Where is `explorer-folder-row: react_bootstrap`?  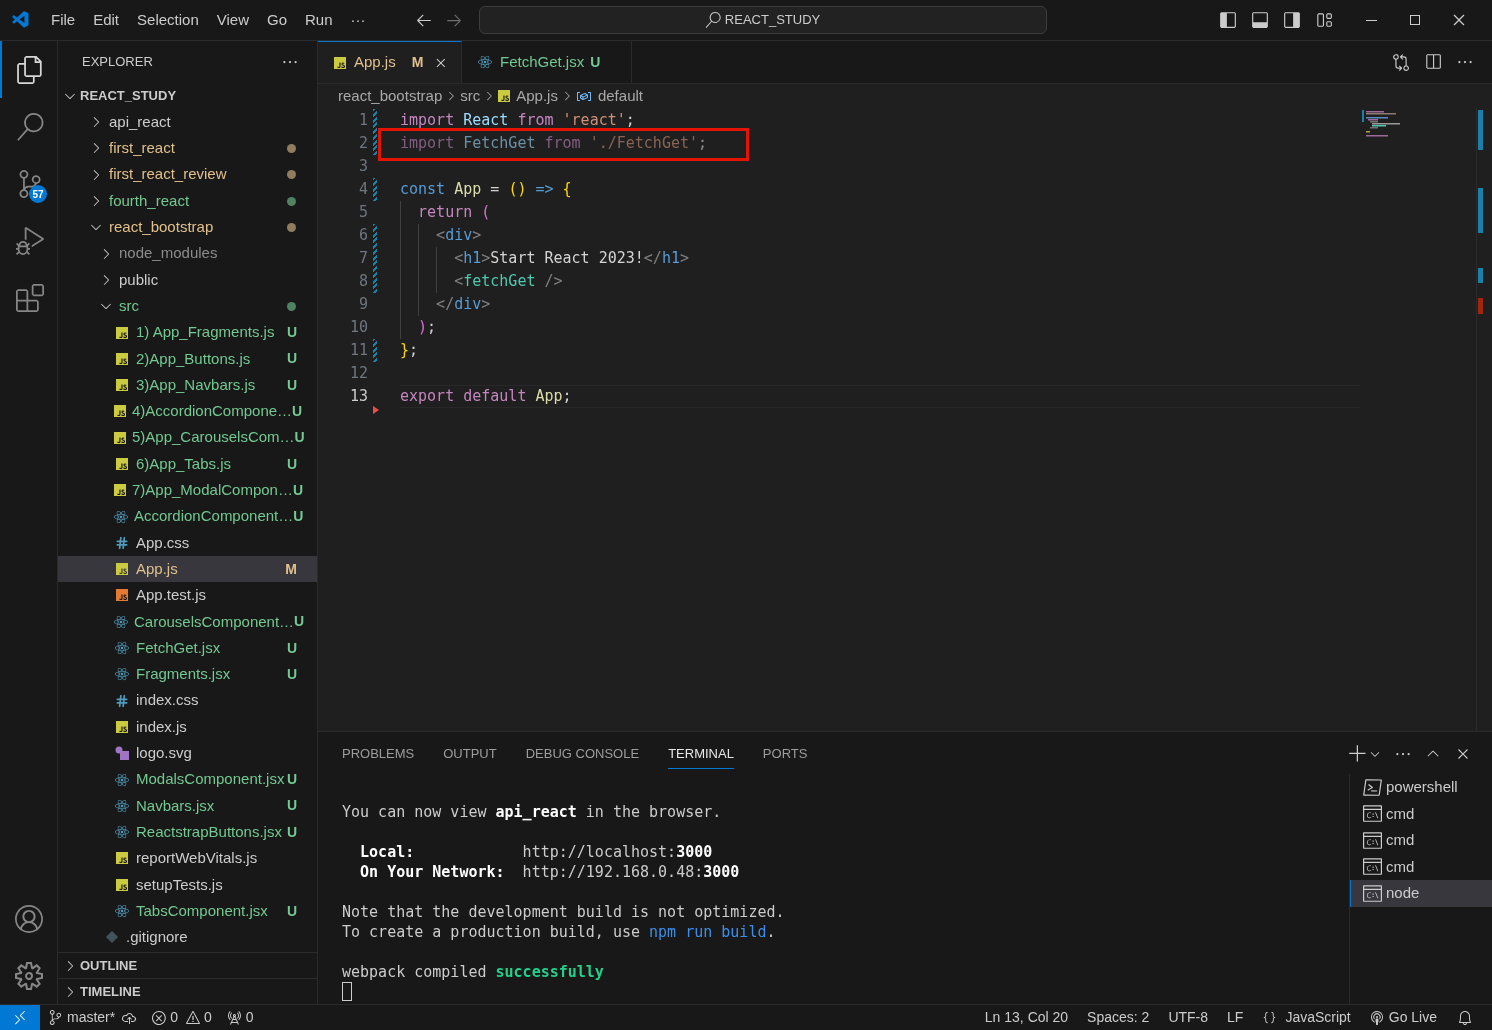 explorer-folder-row: react_bootstrap is located at coordinates (187, 227).